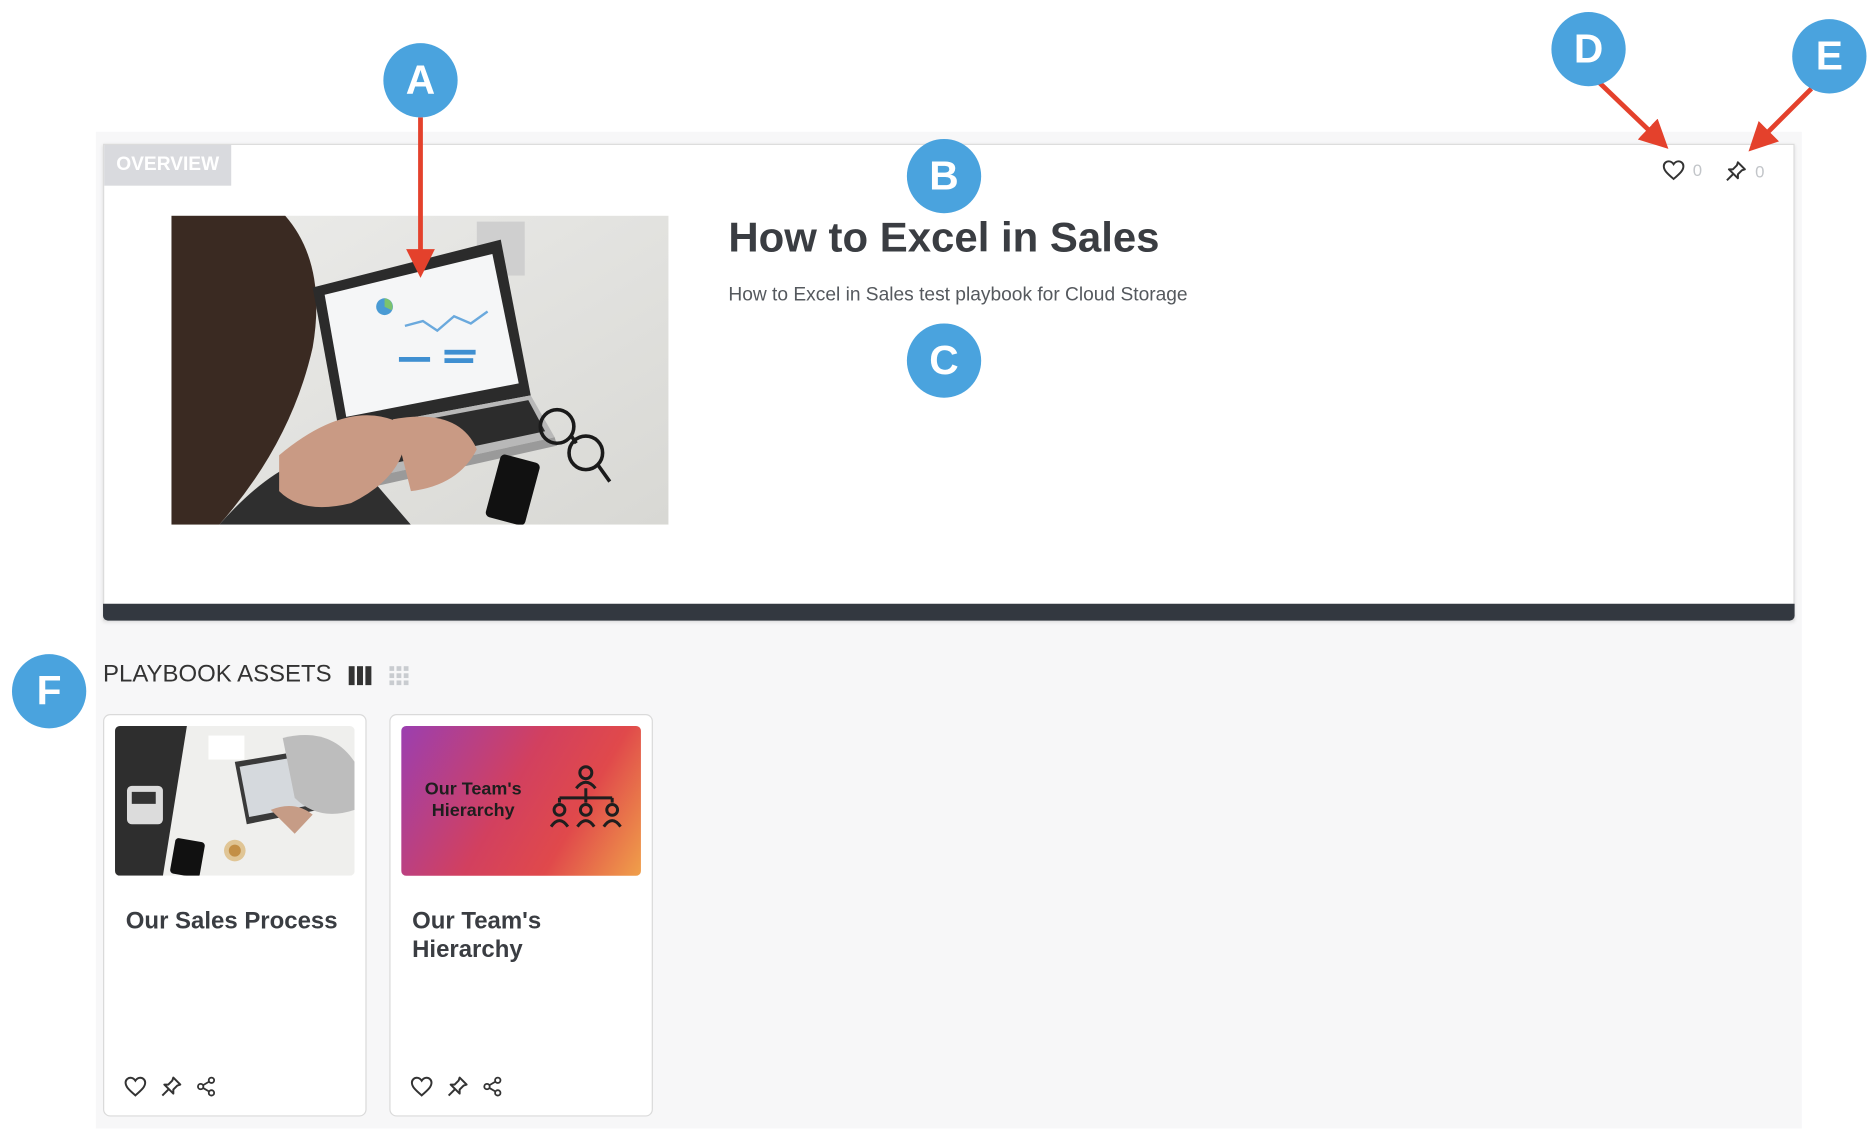 This screenshot has width=1874, height=1129. Describe the element at coordinates (944, 238) in the screenshot. I see `overview-title: How to Excel in Sales` at that location.